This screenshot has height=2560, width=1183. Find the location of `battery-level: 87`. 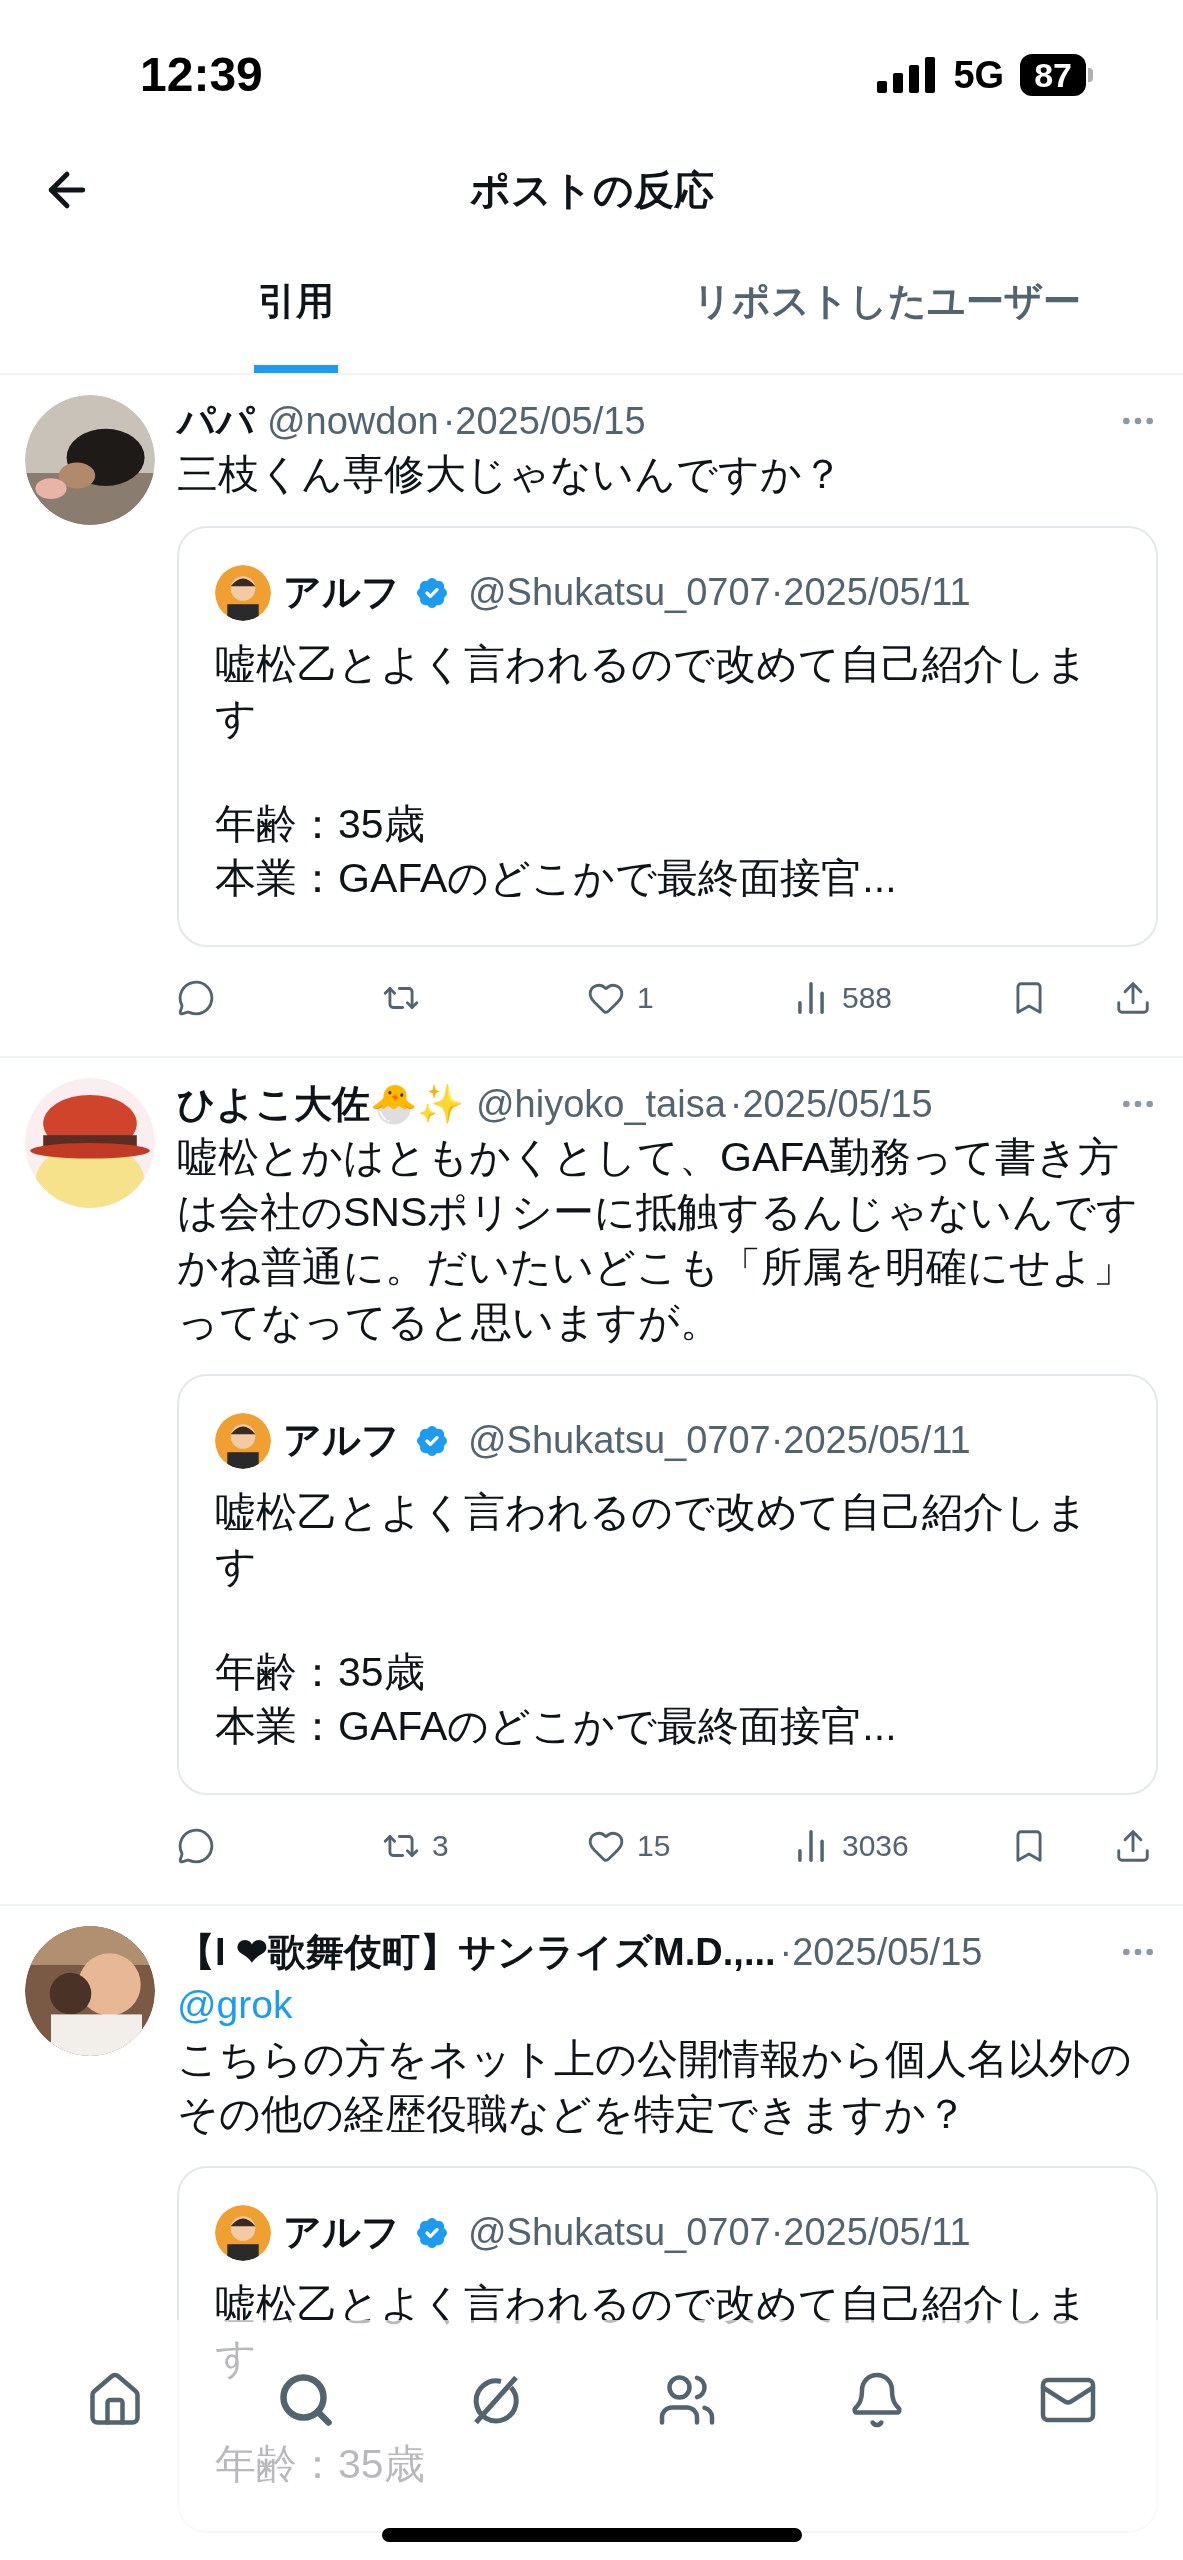

battery-level: 87 is located at coordinates (1053, 75).